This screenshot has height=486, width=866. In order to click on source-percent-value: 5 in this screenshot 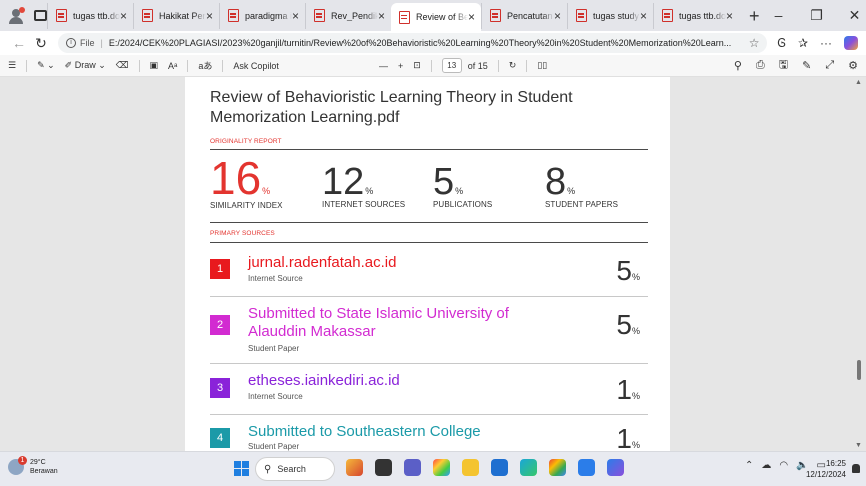, I will do `click(624, 270)`.